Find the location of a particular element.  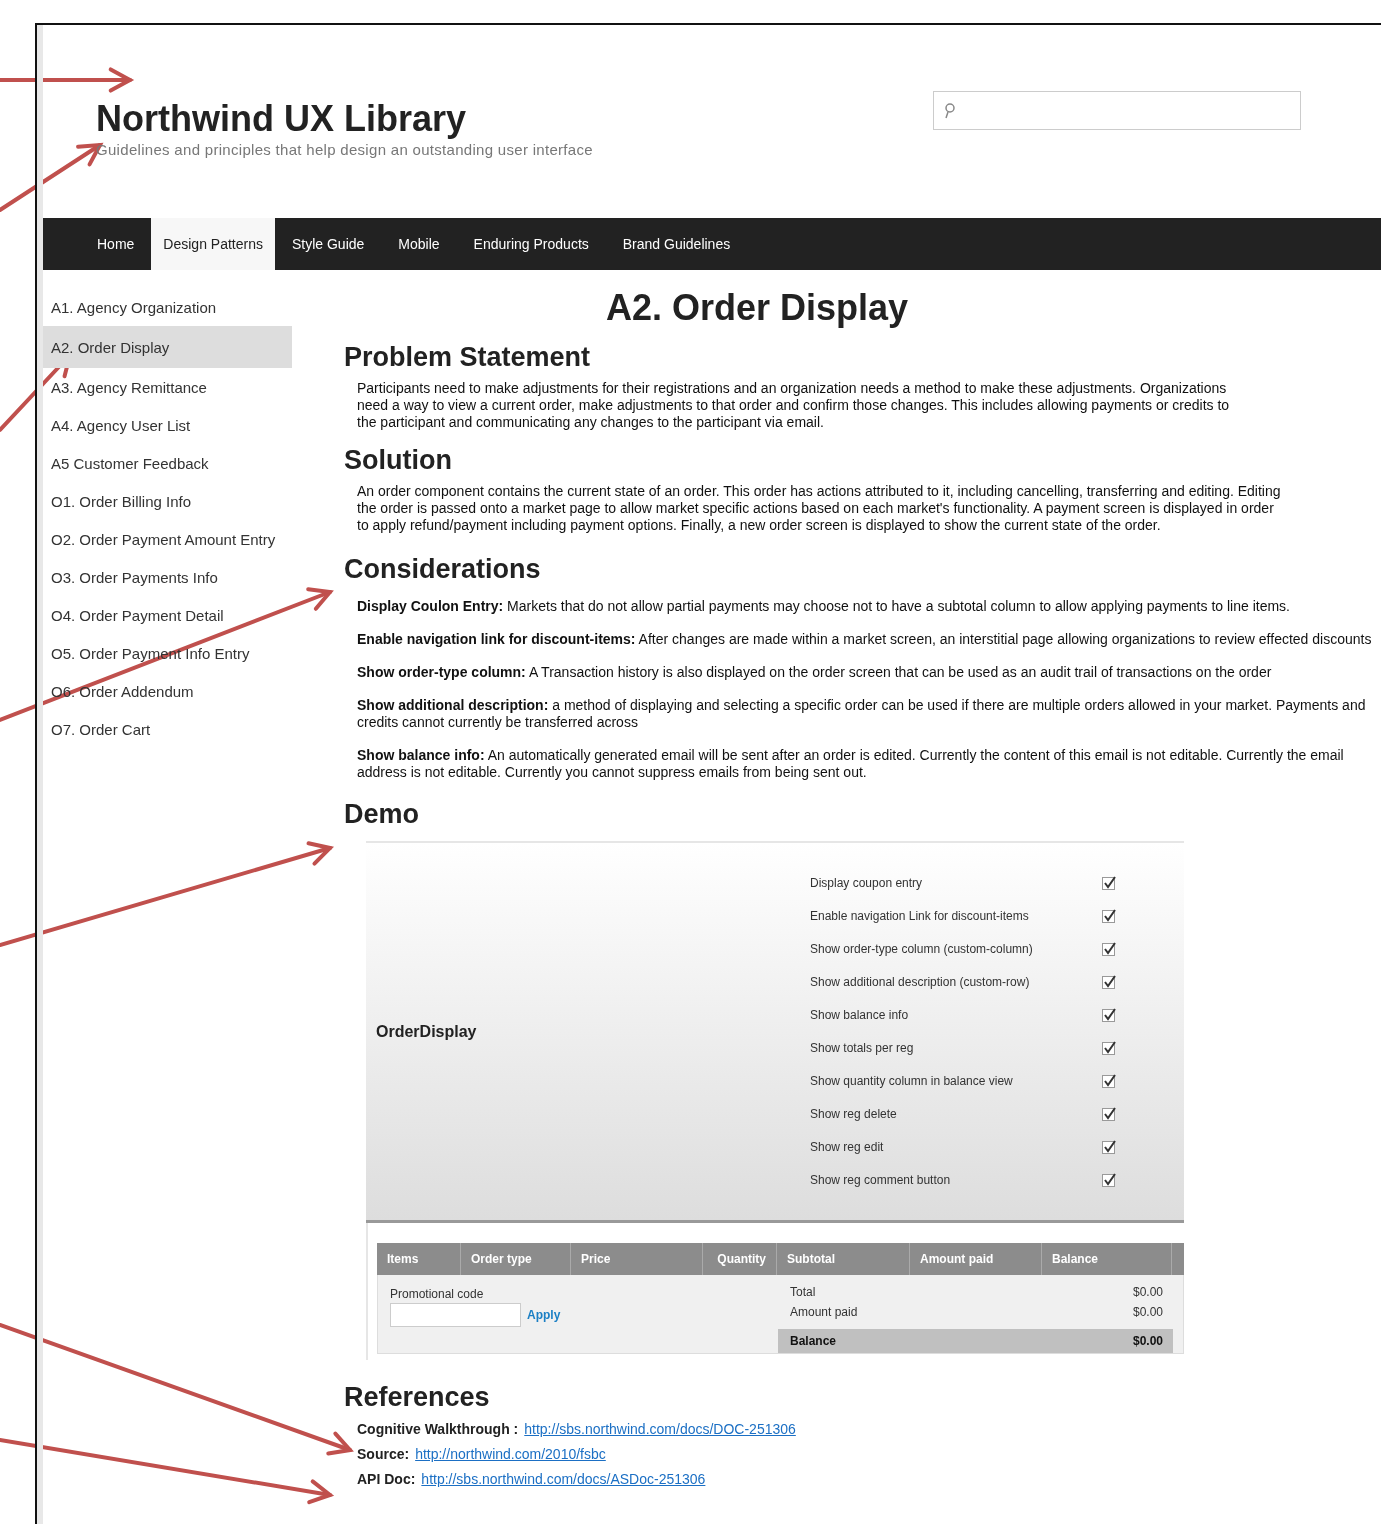

sidebar-item: O7. Order Cart is located at coordinates (167, 729).